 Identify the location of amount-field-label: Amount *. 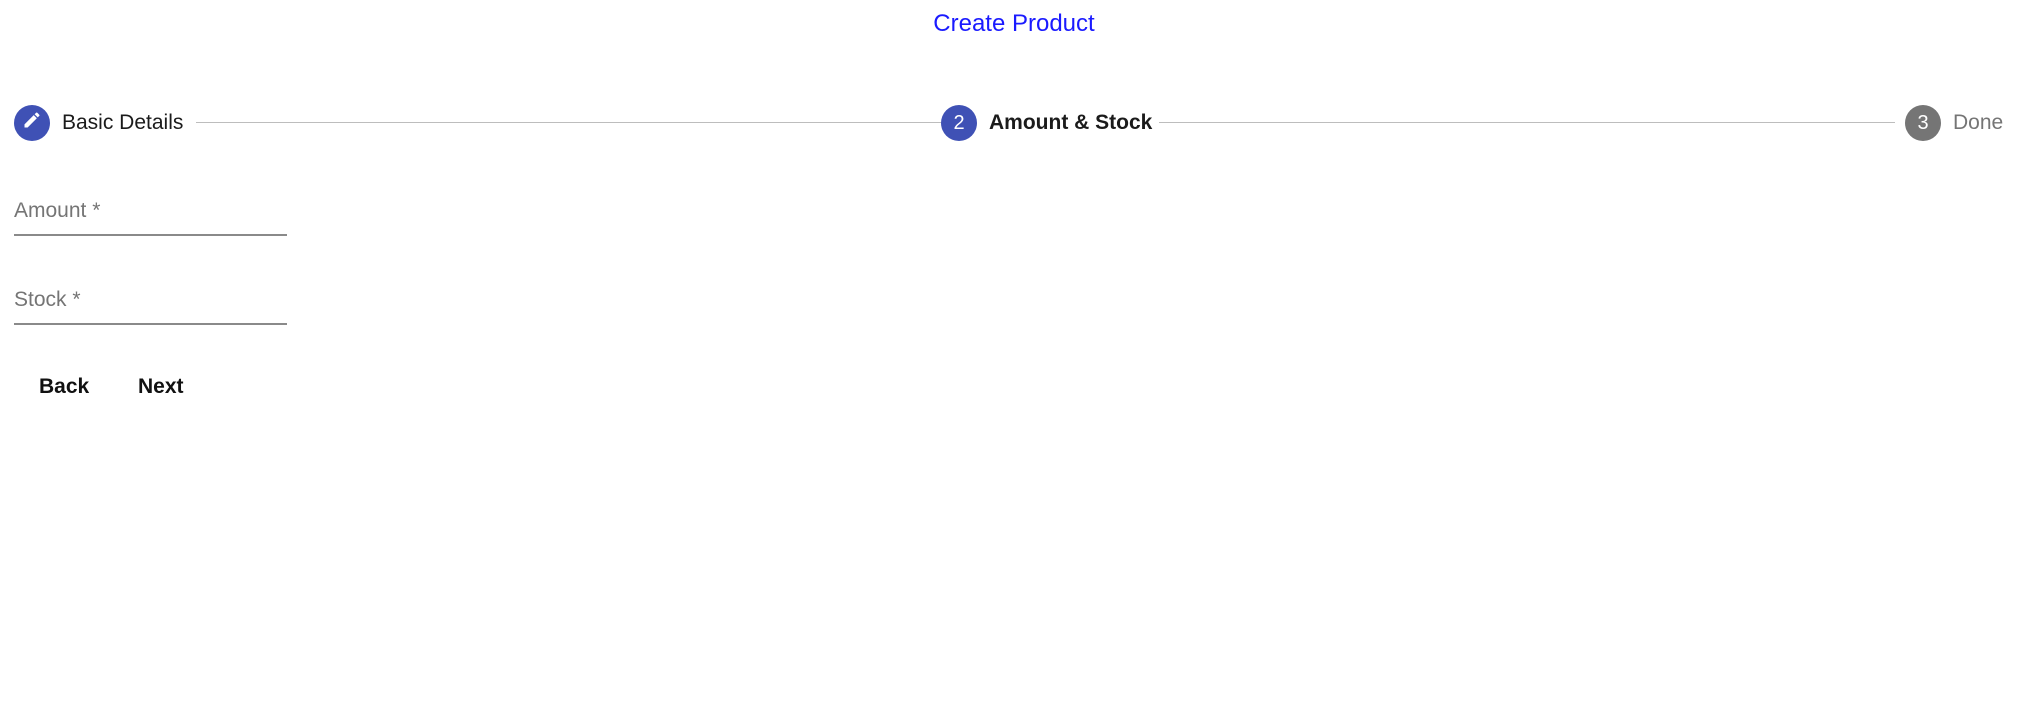
(57, 210).